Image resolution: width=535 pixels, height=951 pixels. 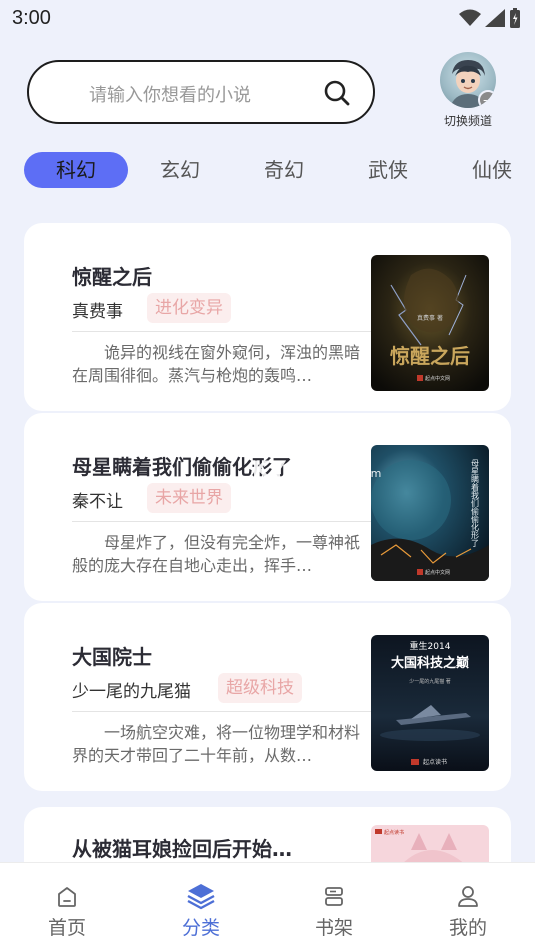 What do you see at coordinates (430, 663) in the screenshot?
I see `cover-title: 大国科技之巅` at bounding box center [430, 663].